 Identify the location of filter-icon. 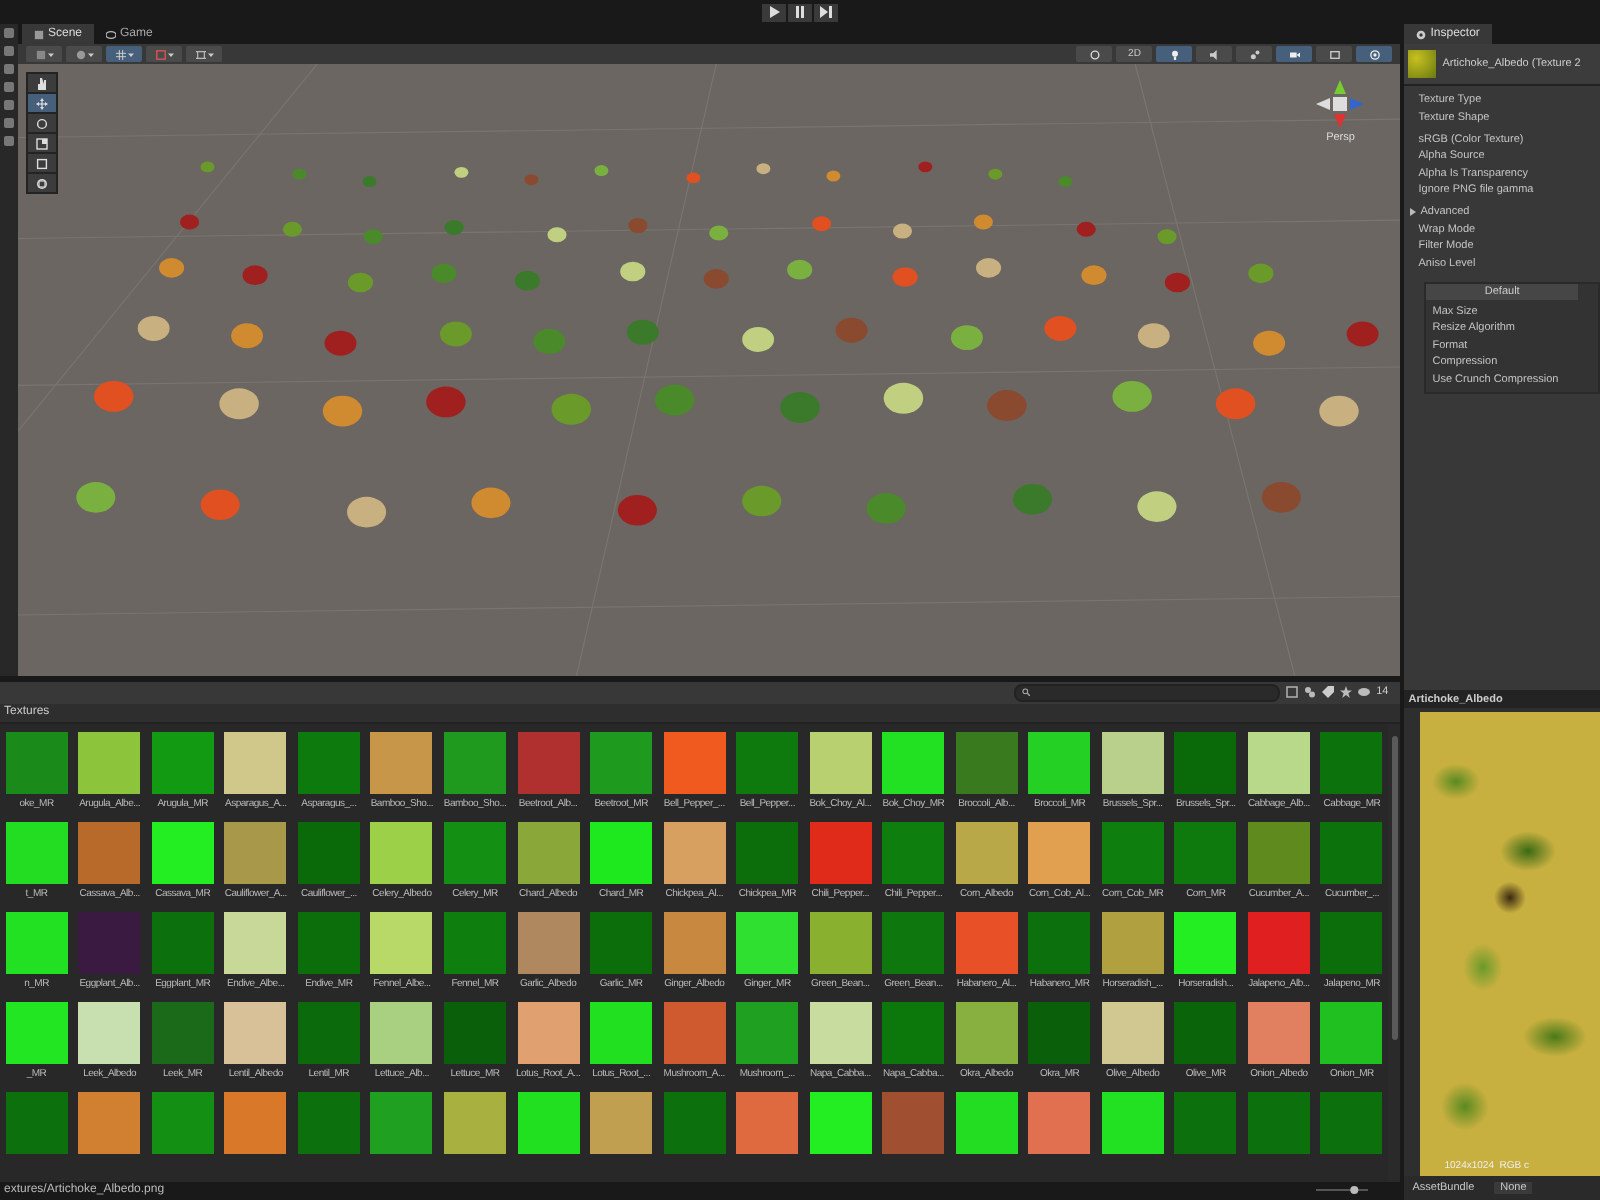
(1292, 692).